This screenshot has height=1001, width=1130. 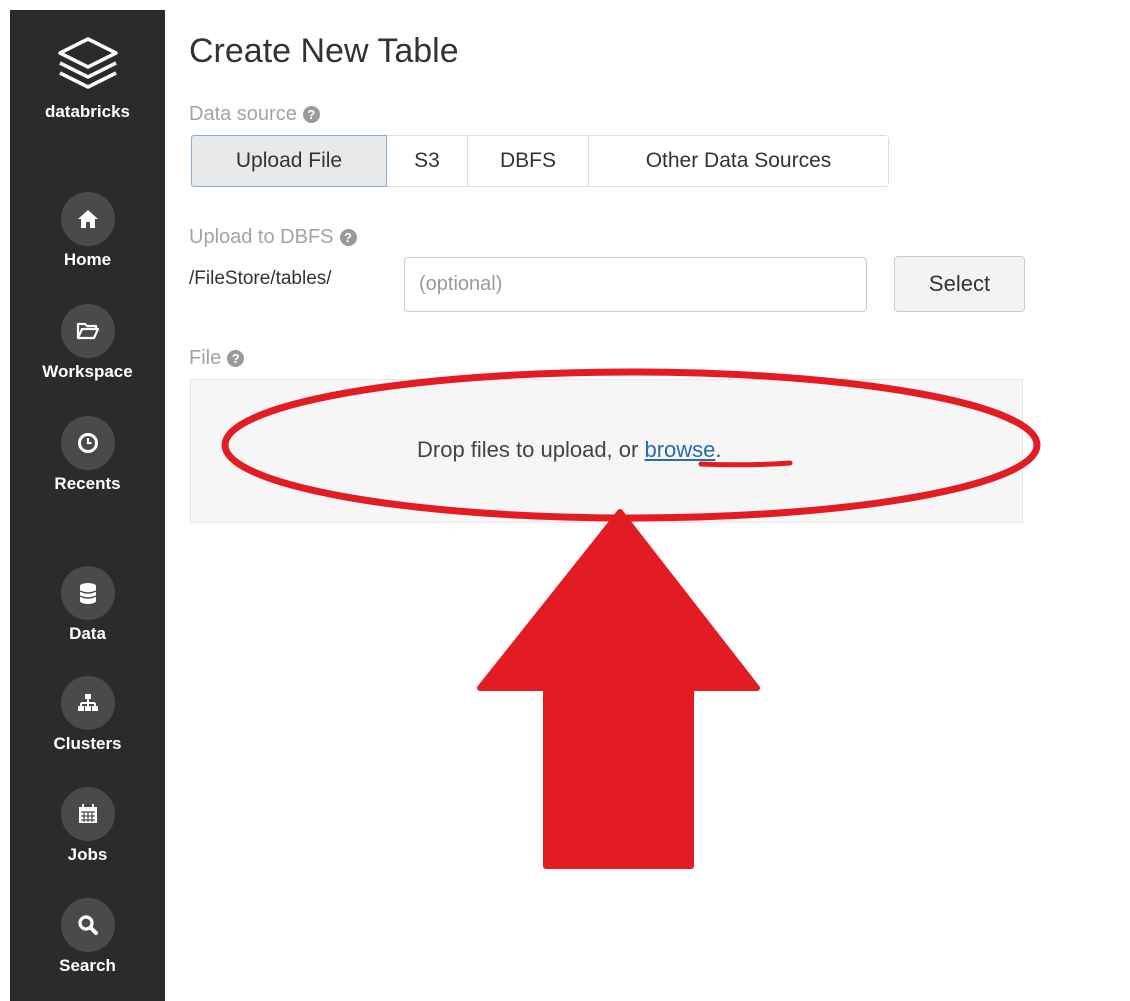 What do you see at coordinates (87, 343) in the screenshot?
I see `sidebar-item-workspace: Workspace` at bounding box center [87, 343].